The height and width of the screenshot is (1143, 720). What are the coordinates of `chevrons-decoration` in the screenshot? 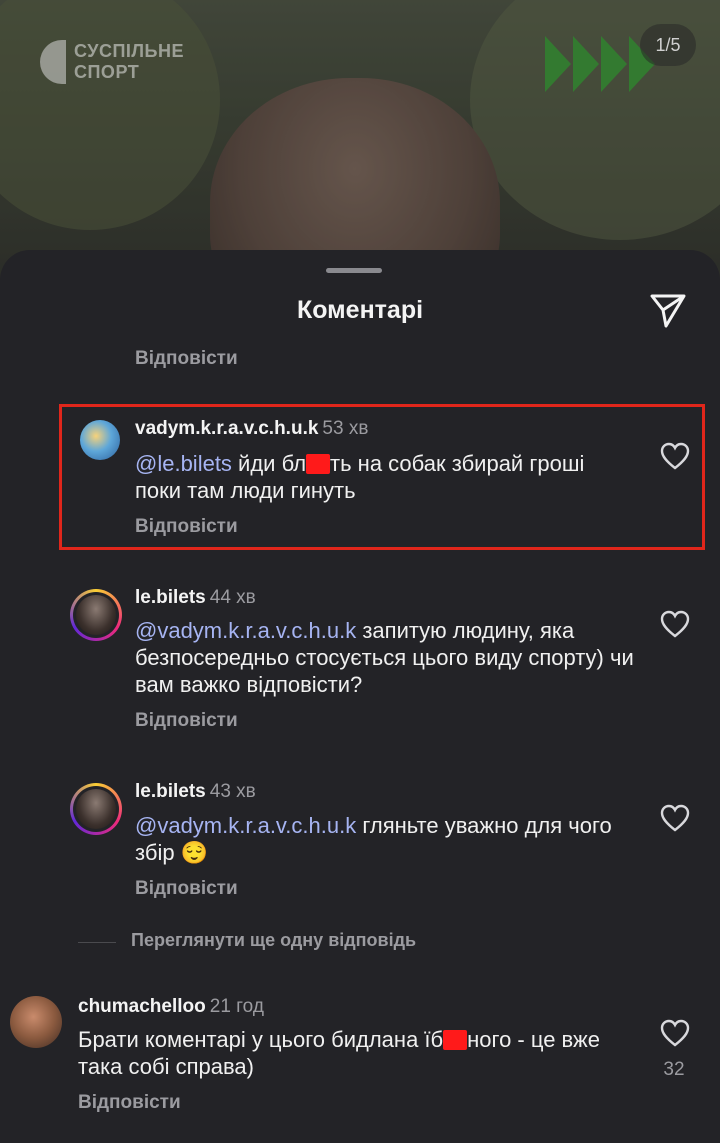 It's located at (600, 64).